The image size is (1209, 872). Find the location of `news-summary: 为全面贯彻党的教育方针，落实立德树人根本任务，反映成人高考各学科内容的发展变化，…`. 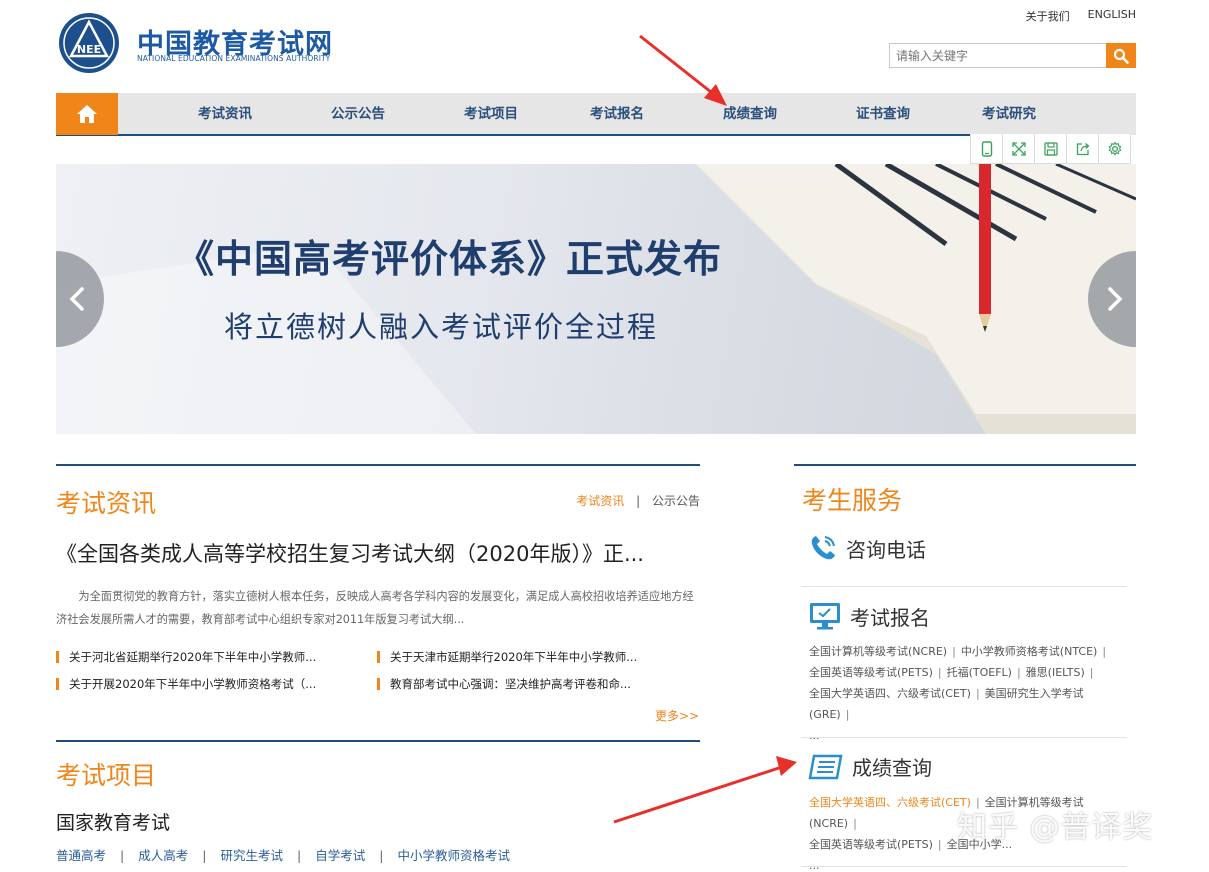

news-summary: 为全面贯彻党的教育方针，落实立德树人根本任务，反映成人高考各学科内容的发展变化，… is located at coordinates (375, 608).